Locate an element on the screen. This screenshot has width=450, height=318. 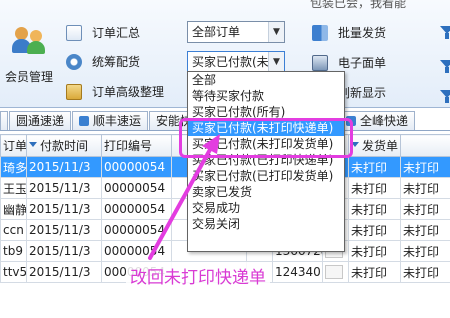
annotation-caption: 改回未打印快递单 is located at coordinates (198, 275).